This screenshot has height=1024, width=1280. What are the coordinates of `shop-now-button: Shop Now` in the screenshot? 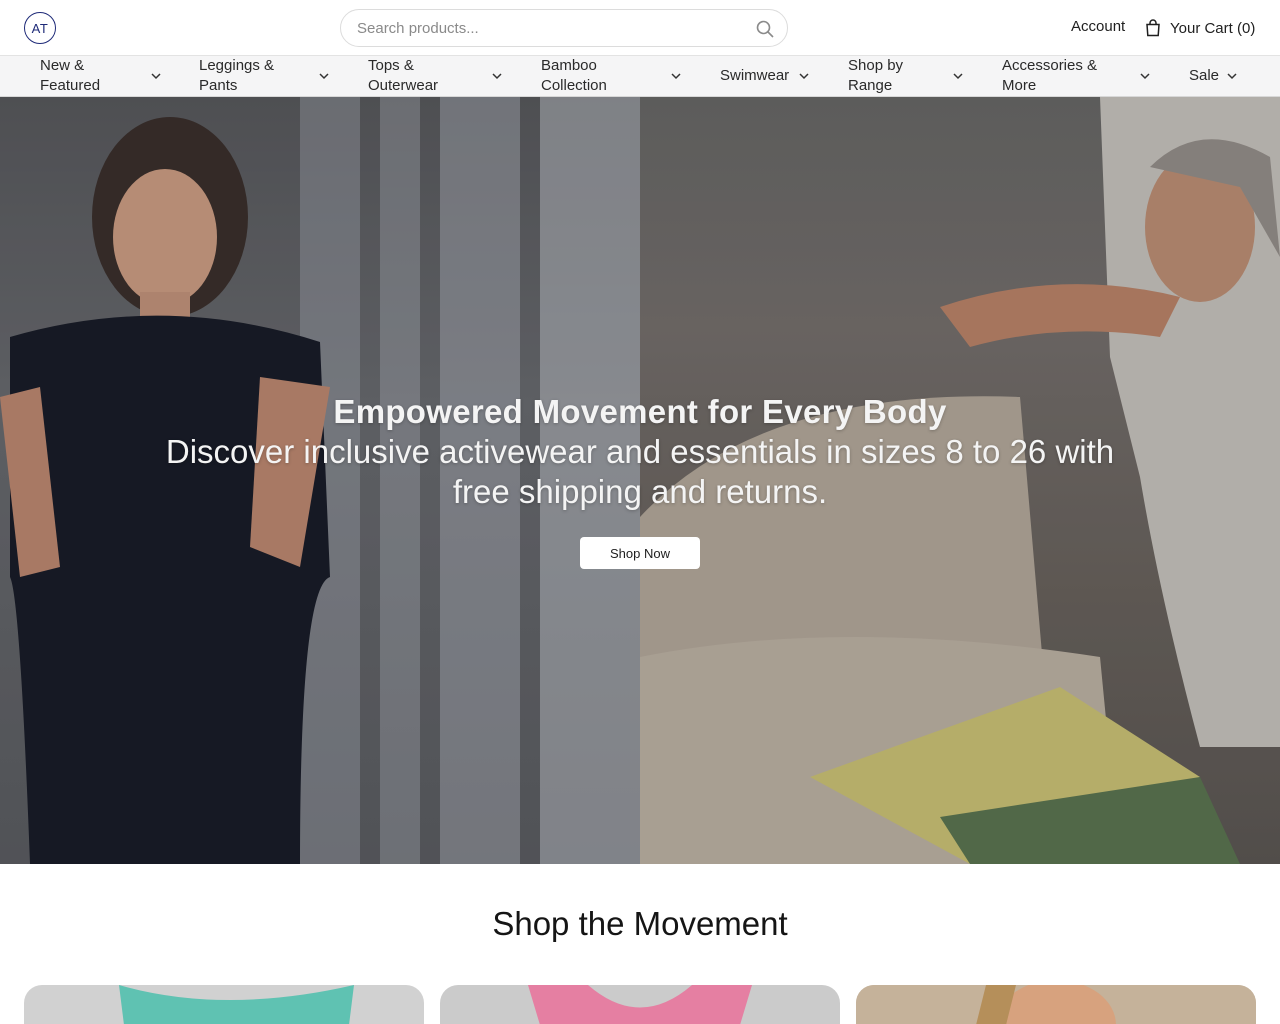 It's located at (640, 553).